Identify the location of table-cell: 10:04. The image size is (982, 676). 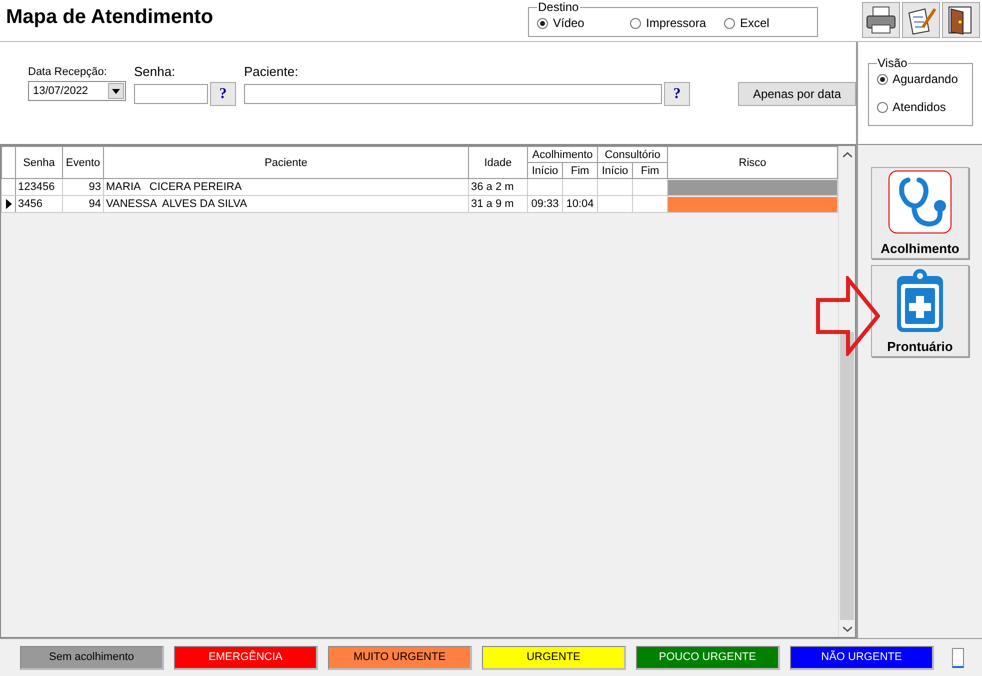
(580, 204).